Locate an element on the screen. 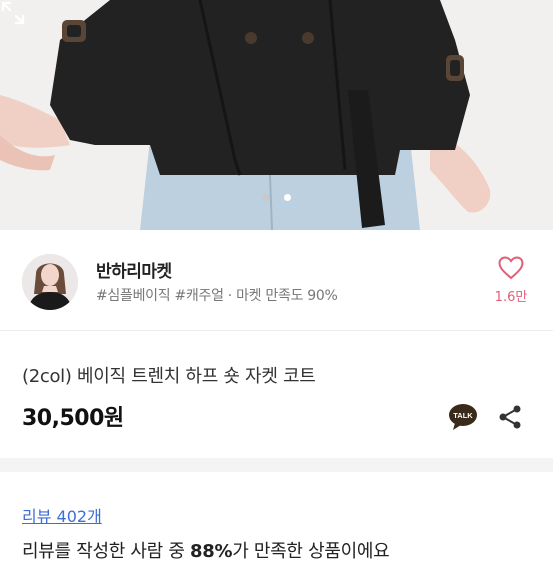  review-summary-prefix: 리뷰를 작성한 사람 중 is located at coordinates (106, 551).